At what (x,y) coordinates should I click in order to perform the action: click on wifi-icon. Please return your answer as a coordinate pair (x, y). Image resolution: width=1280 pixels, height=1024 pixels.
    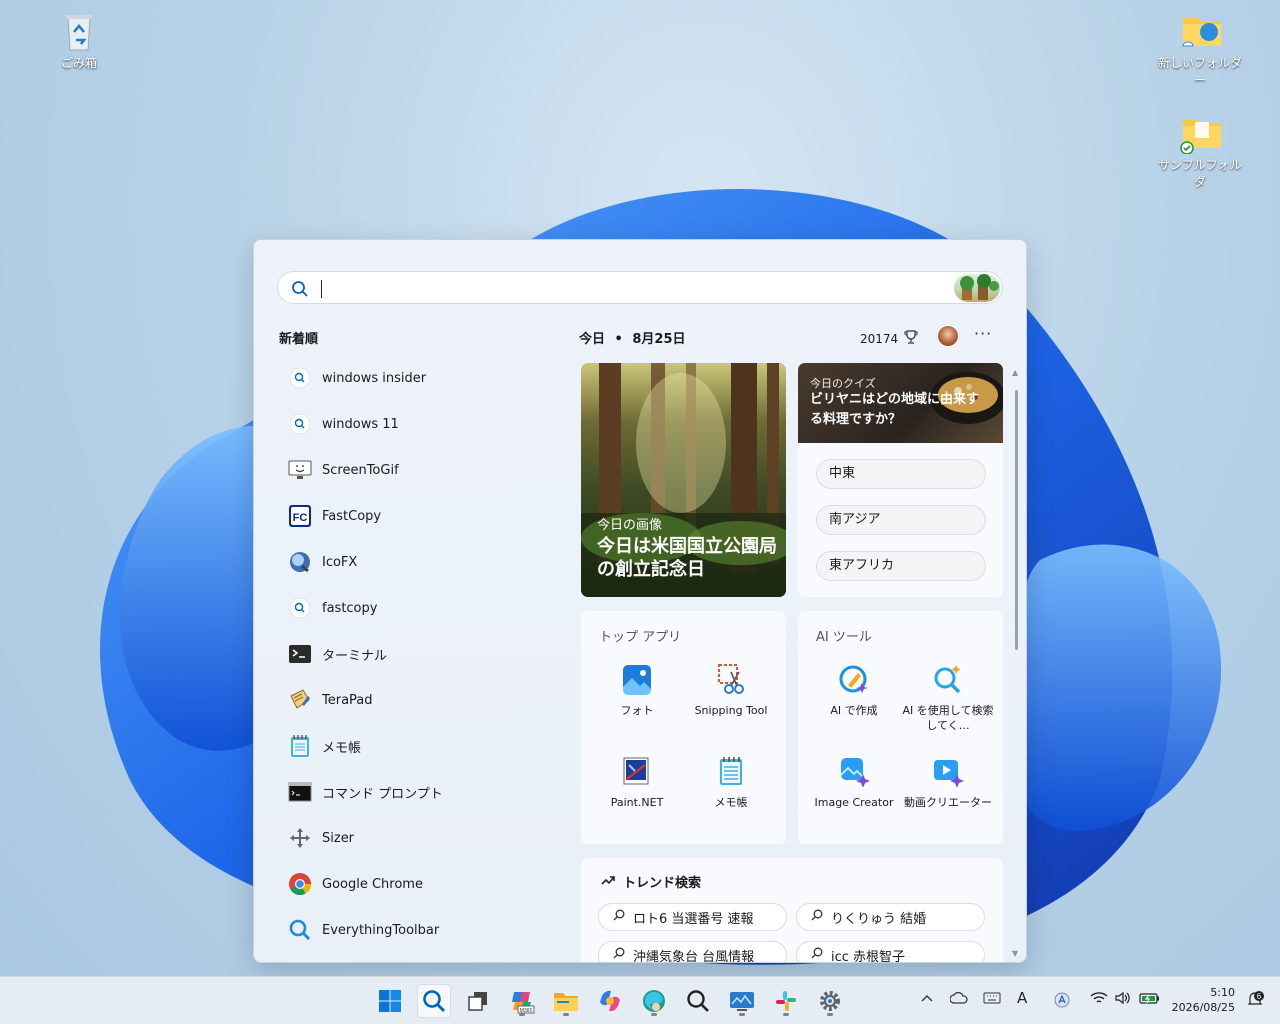
    Looking at the image, I should click on (1099, 1000).